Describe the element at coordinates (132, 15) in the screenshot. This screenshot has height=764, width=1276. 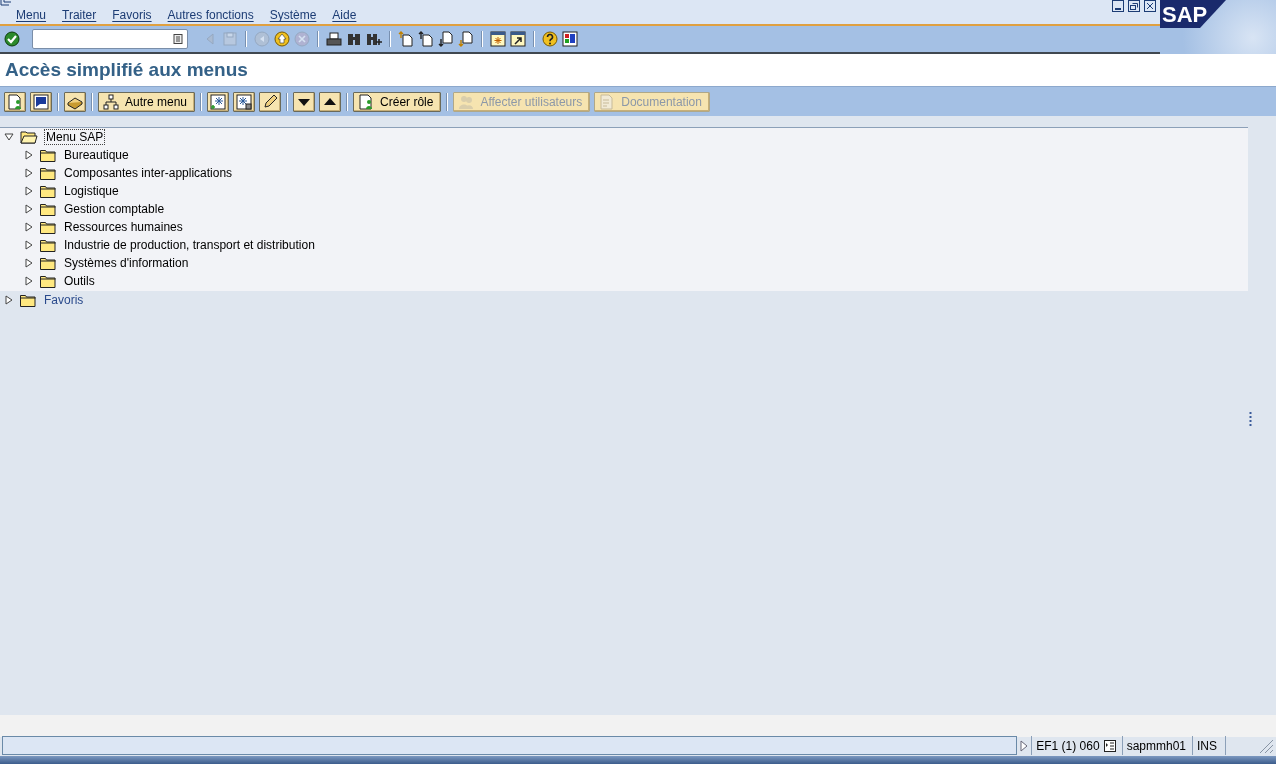
I see `menu-item: Favoris` at that location.